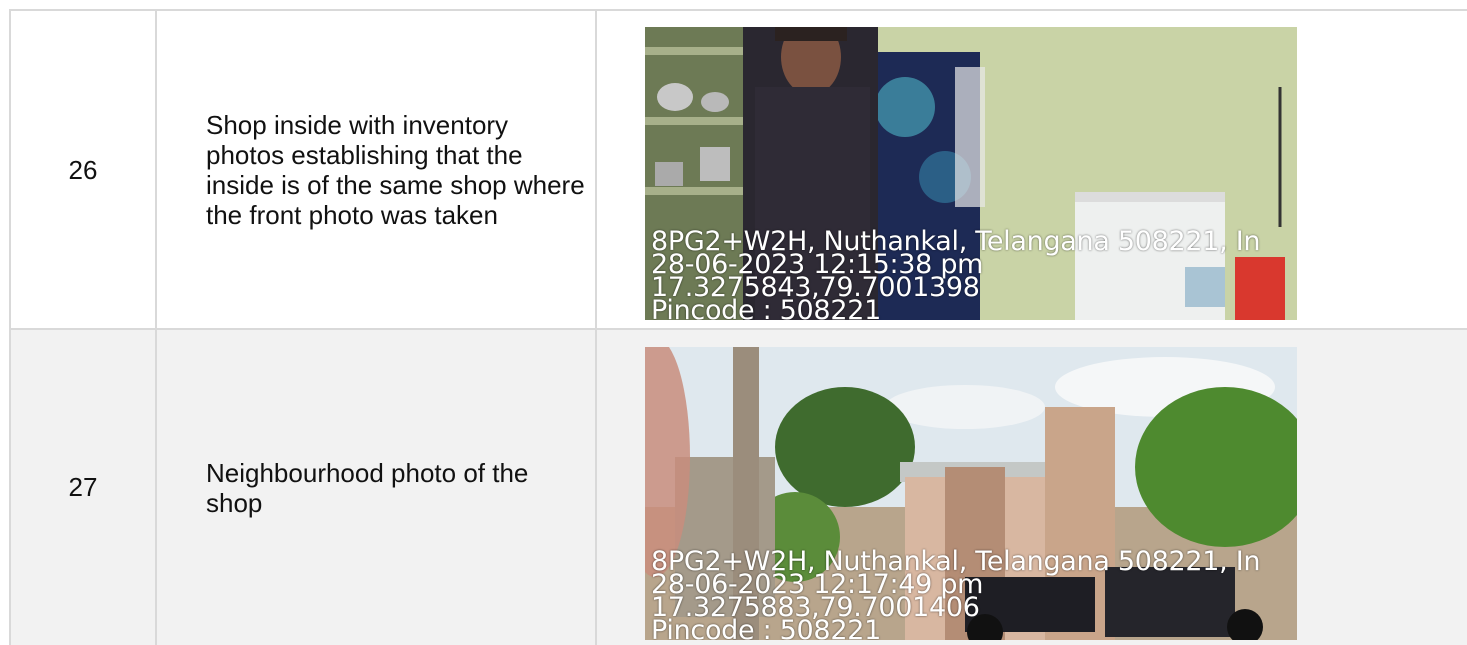 The width and height of the screenshot is (1467, 645). Describe the element at coordinates (367, 487) in the screenshot. I see `row-description: Neighbourhood photo of the shop` at that location.